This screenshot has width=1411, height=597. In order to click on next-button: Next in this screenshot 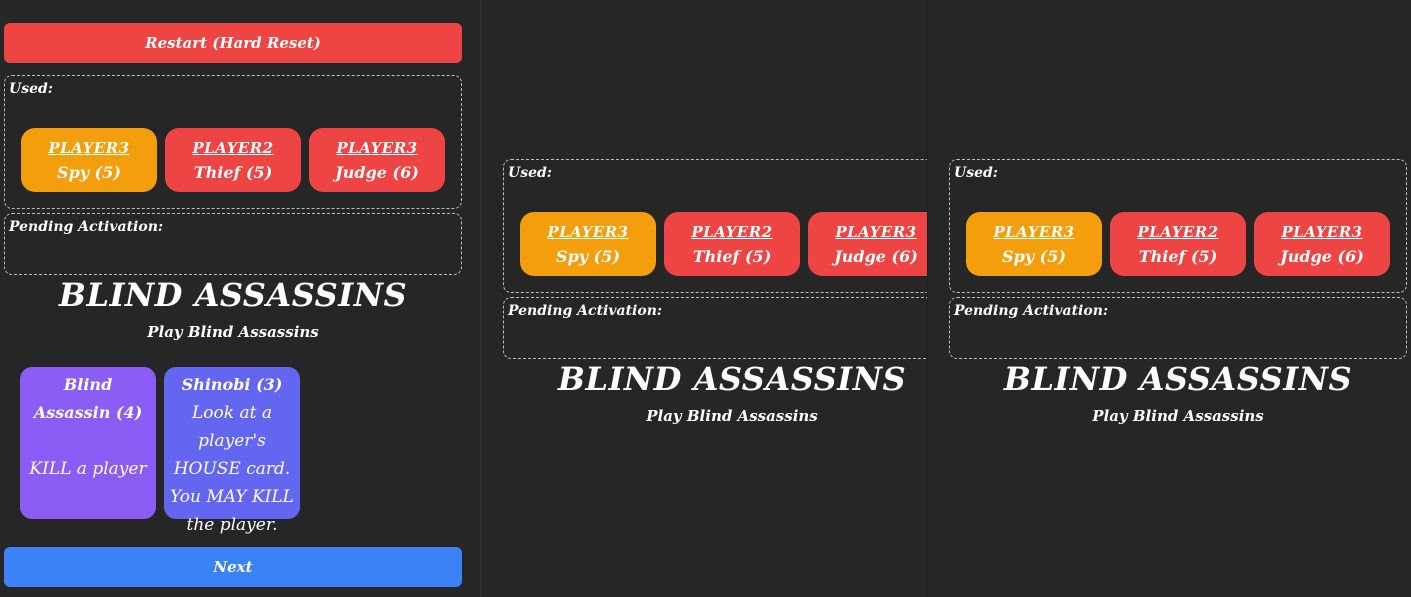, I will do `click(233, 567)`.